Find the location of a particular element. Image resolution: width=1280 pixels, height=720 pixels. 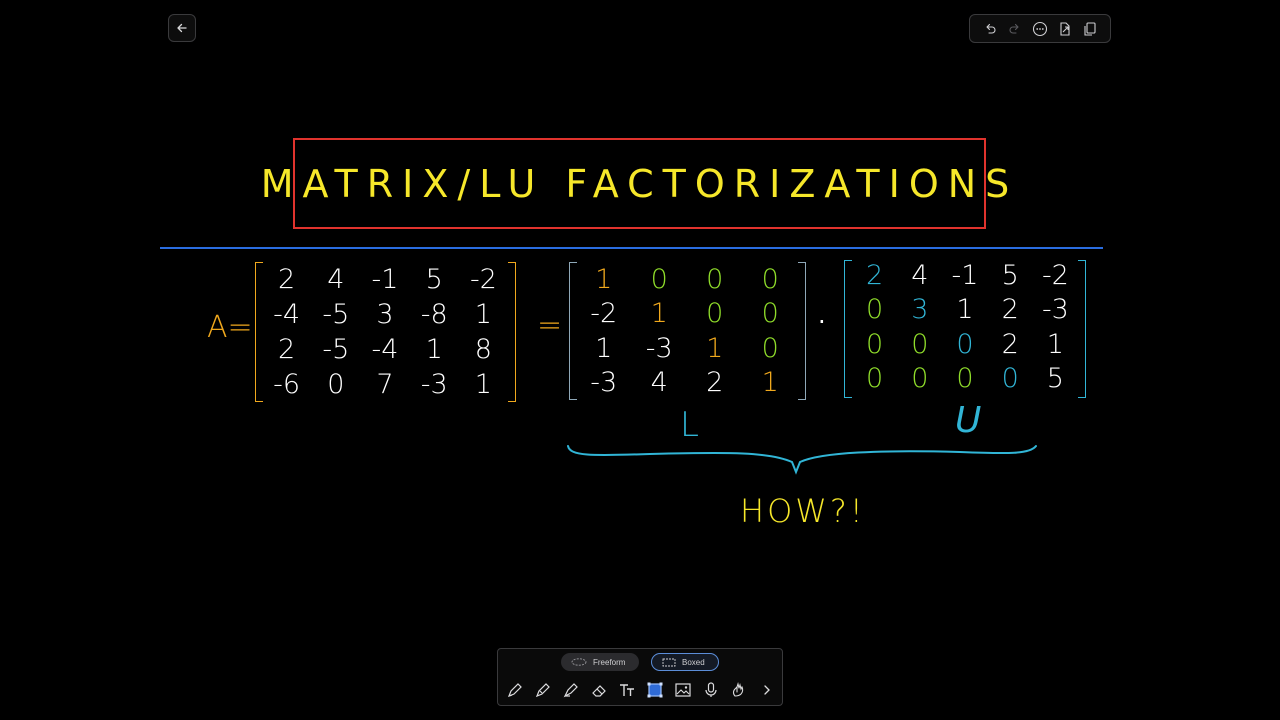

matrix-u-cell-3-3: 0 is located at coordinates (1010, 379).